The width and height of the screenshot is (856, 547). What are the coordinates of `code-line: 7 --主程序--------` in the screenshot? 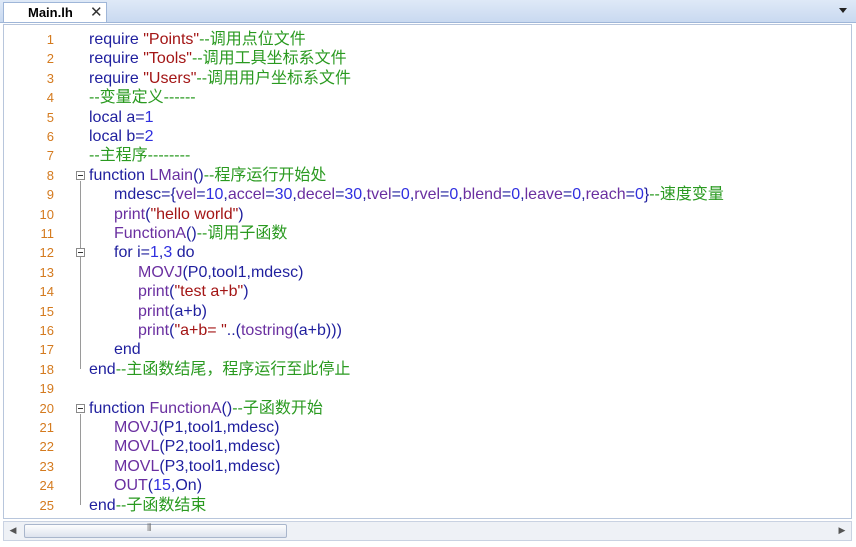 It's located at (427, 155).